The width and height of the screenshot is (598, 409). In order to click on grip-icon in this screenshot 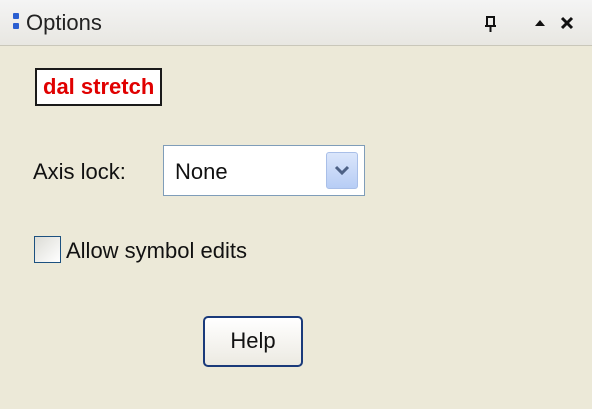, I will do `click(16, 23)`.